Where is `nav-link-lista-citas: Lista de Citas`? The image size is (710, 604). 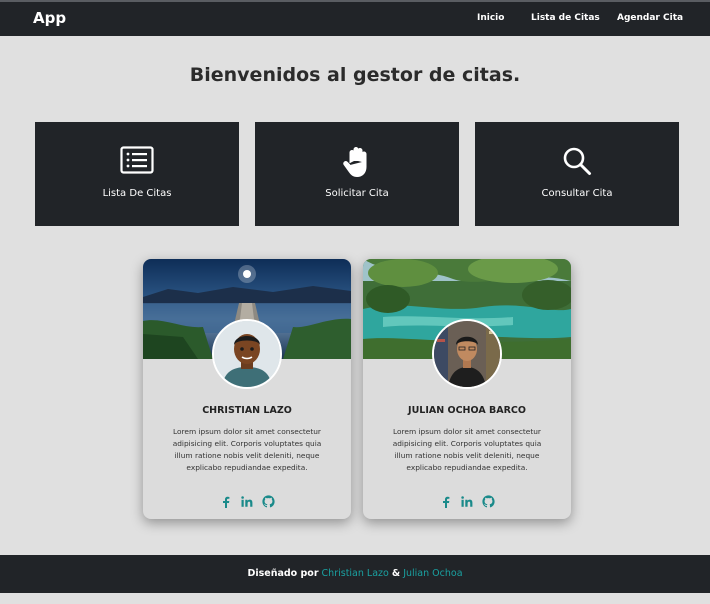
nav-link-lista-citas: Lista de Citas is located at coordinates (565, 18).